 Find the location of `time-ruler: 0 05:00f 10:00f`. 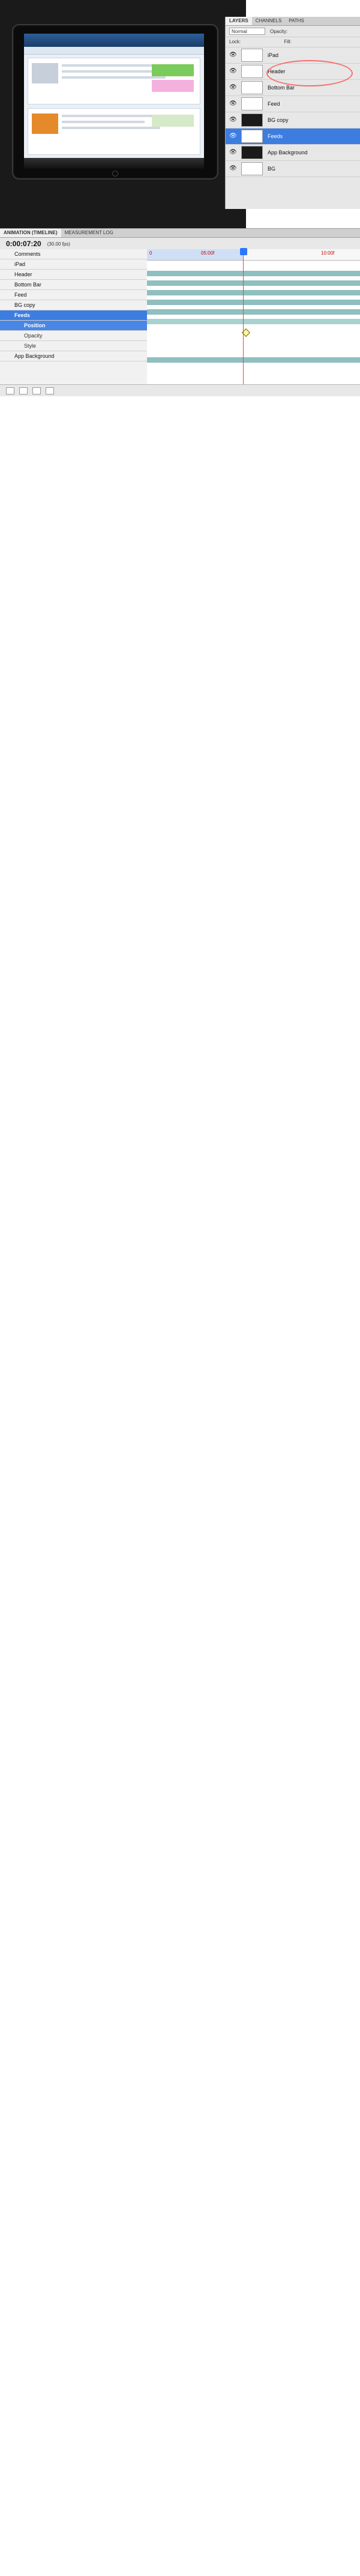

time-ruler: 0 05:00f 10:00f is located at coordinates (253, 255).